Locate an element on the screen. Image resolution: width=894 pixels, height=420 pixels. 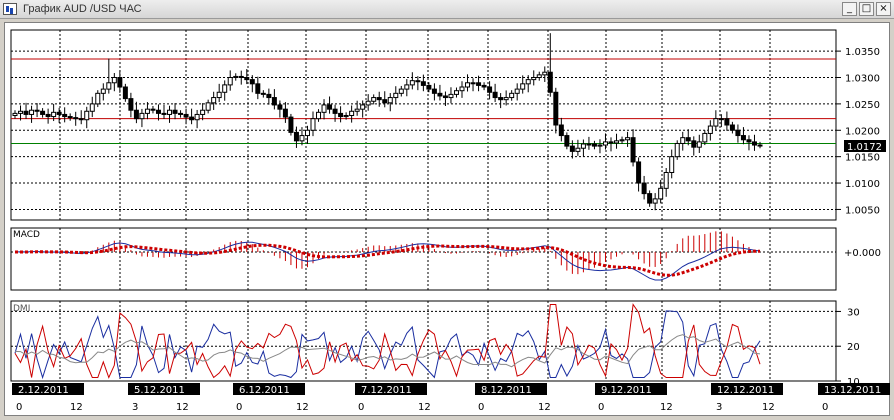
price-tick-label: 1.0050 is located at coordinates (862, 210).